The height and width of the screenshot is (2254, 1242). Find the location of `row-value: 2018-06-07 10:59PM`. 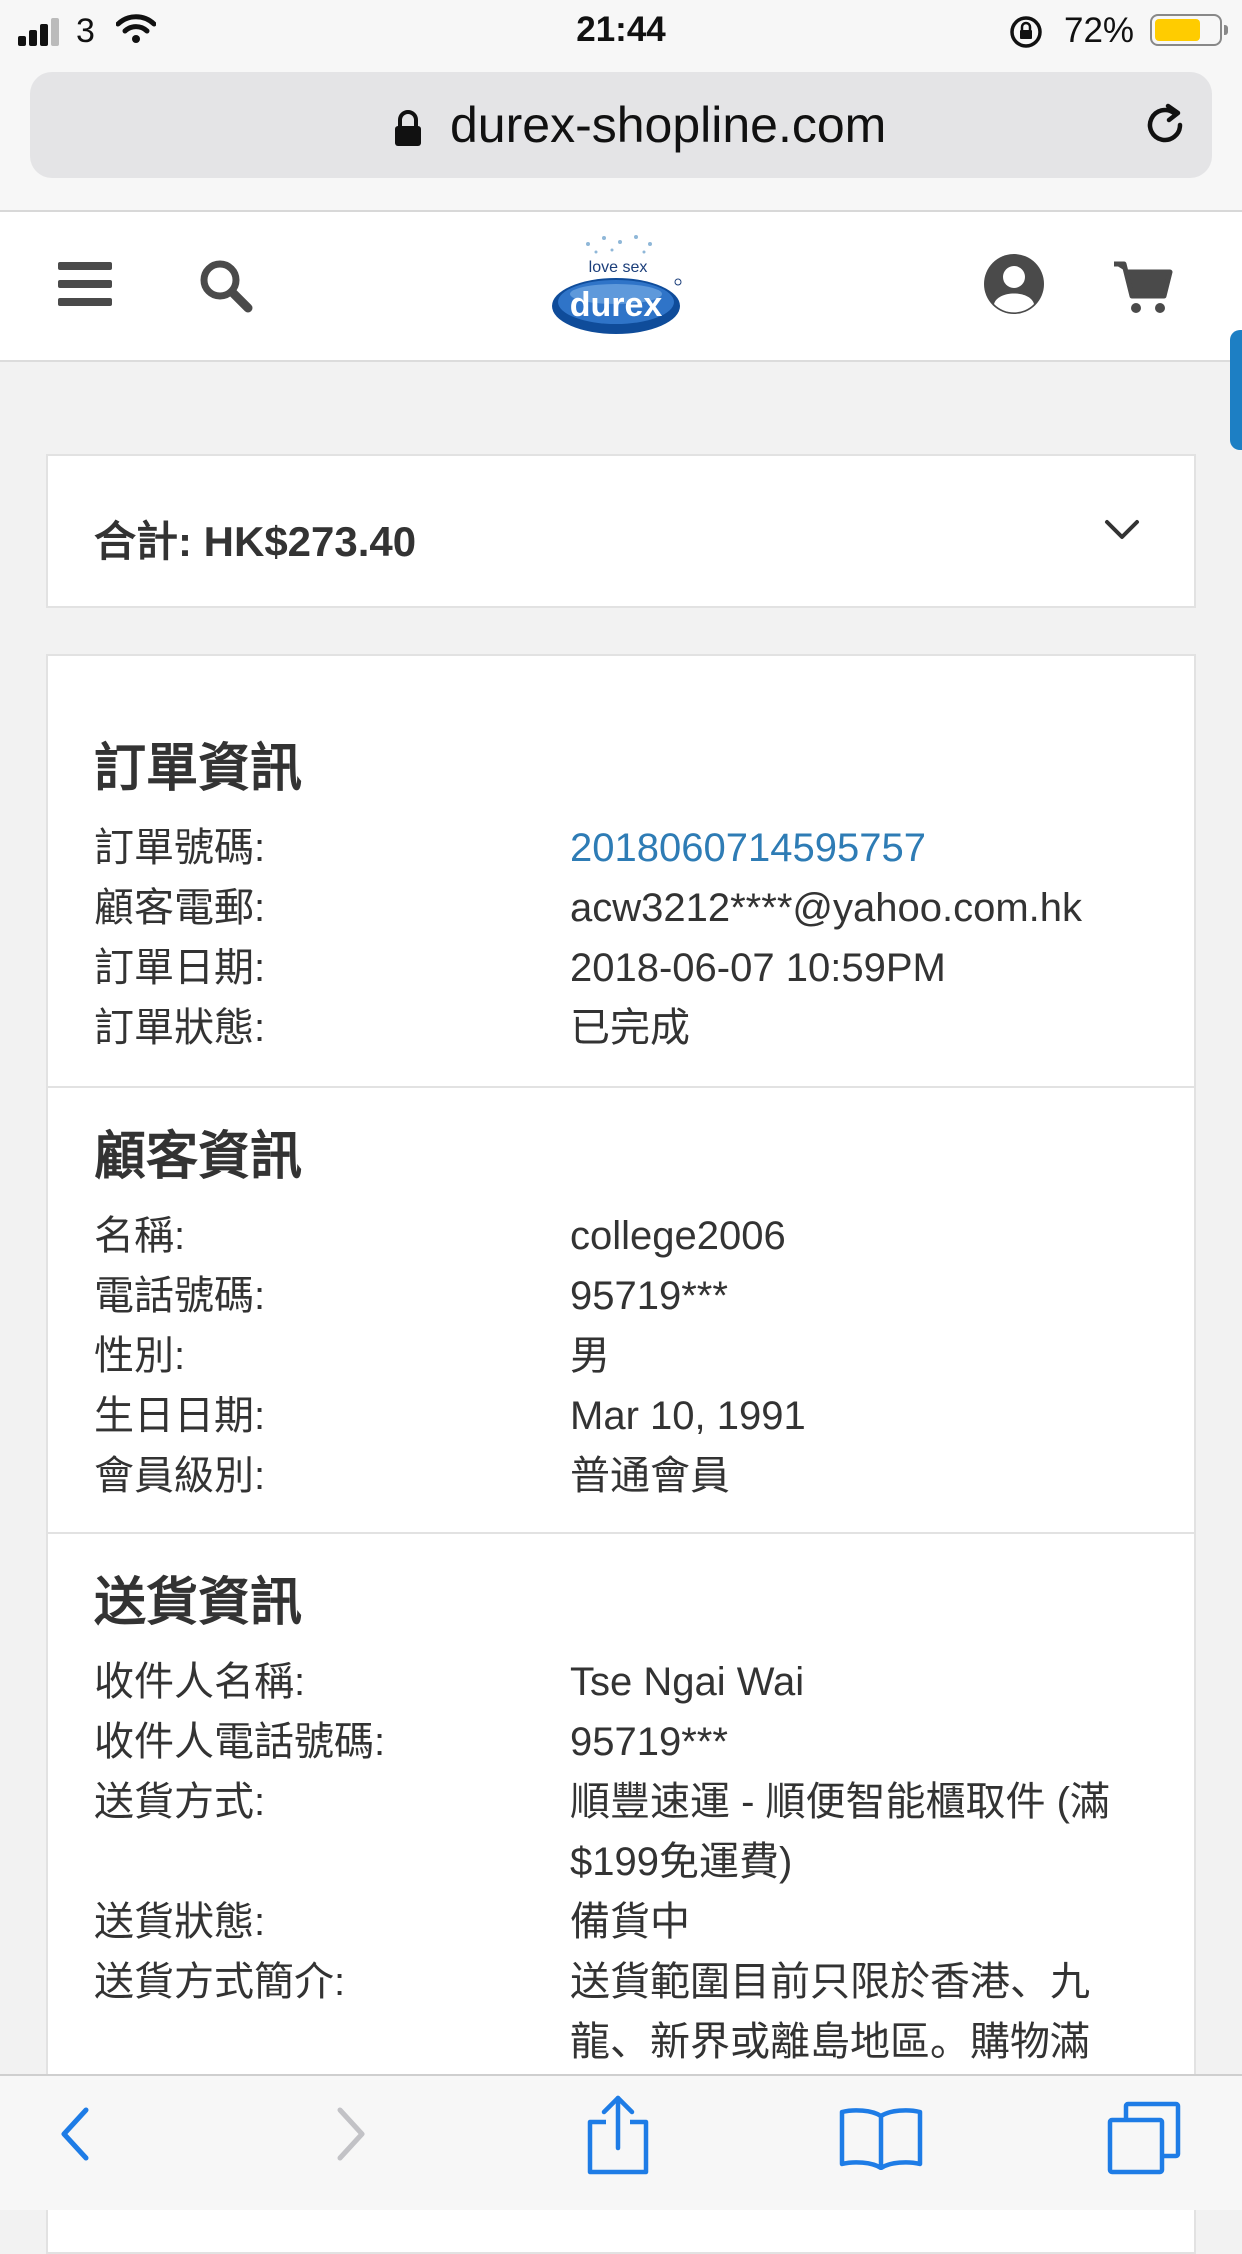

row-value: 2018-06-07 10:59PM is located at coordinates (758, 968).